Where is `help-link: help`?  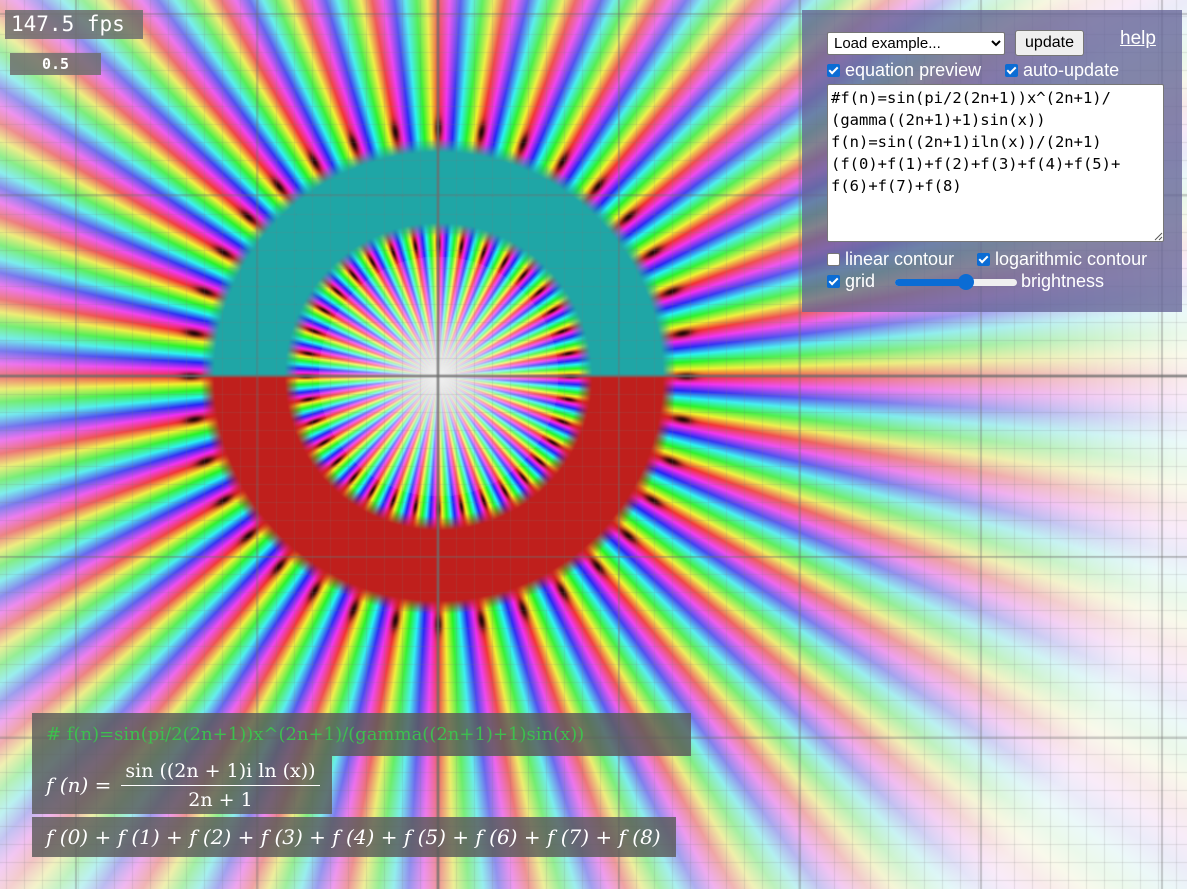 help-link: help is located at coordinates (1138, 39).